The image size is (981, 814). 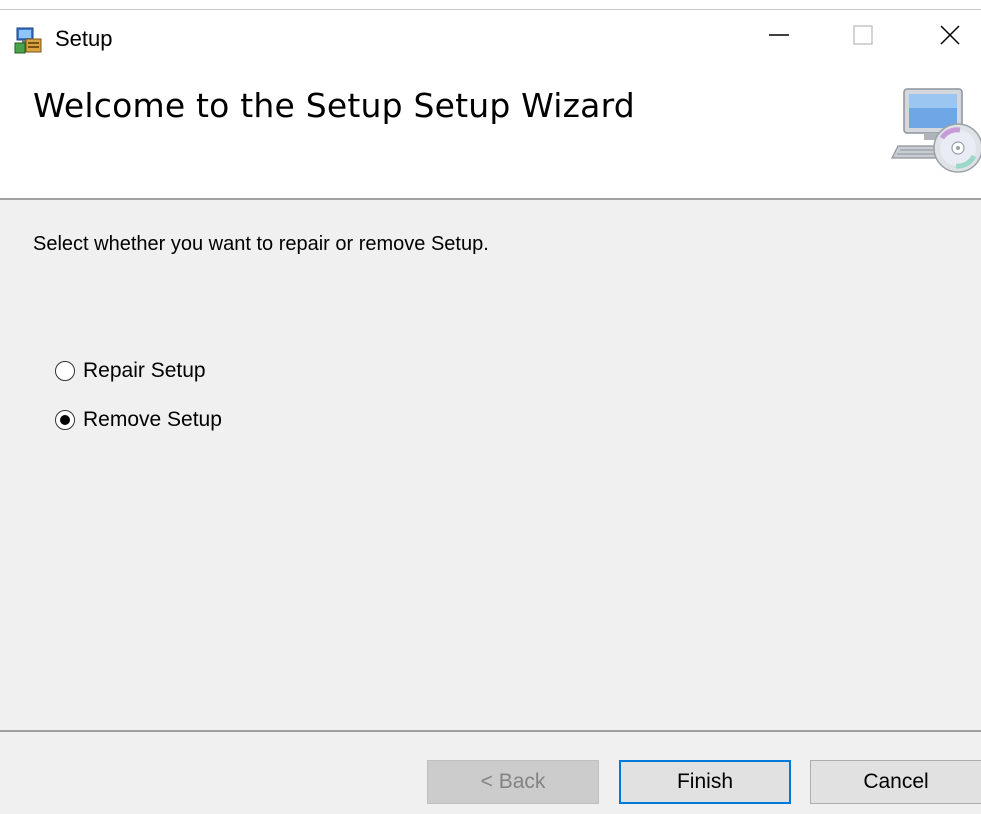 What do you see at coordinates (29, 40) in the screenshot?
I see `setup-installer-icon` at bounding box center [29, 40].